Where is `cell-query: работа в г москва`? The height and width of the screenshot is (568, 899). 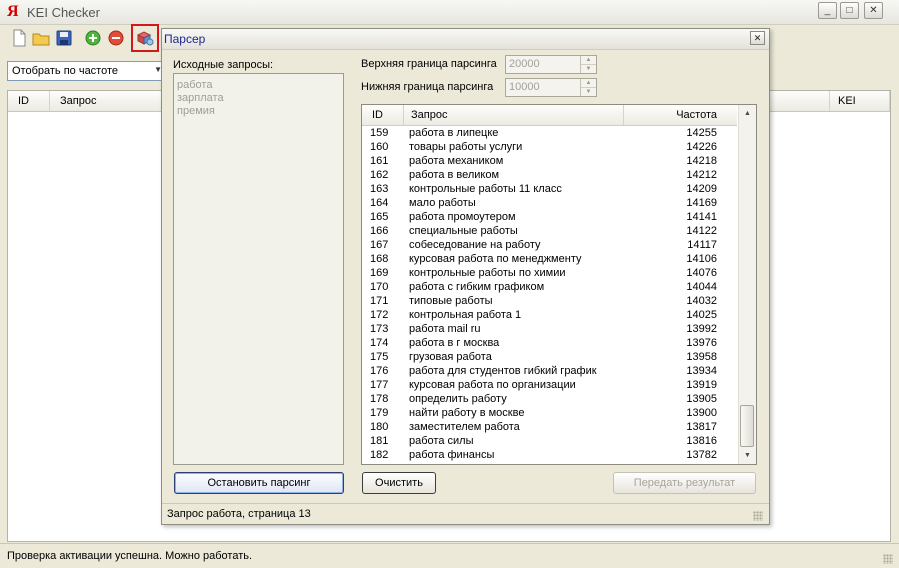 cell-query: работа в г москва is located at coordinates (454, 343).